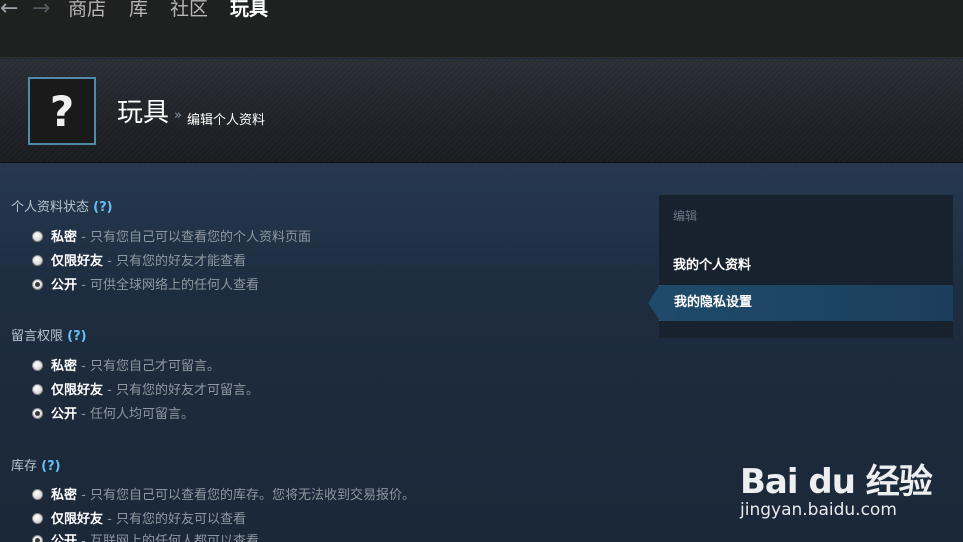 Image resolution: width=963 pixels, height=542 pixels. What do you see at coordinates (41, 12) in the screenshot?
I see `forward-arrow-icon: →` at bounding box center [41, 12].